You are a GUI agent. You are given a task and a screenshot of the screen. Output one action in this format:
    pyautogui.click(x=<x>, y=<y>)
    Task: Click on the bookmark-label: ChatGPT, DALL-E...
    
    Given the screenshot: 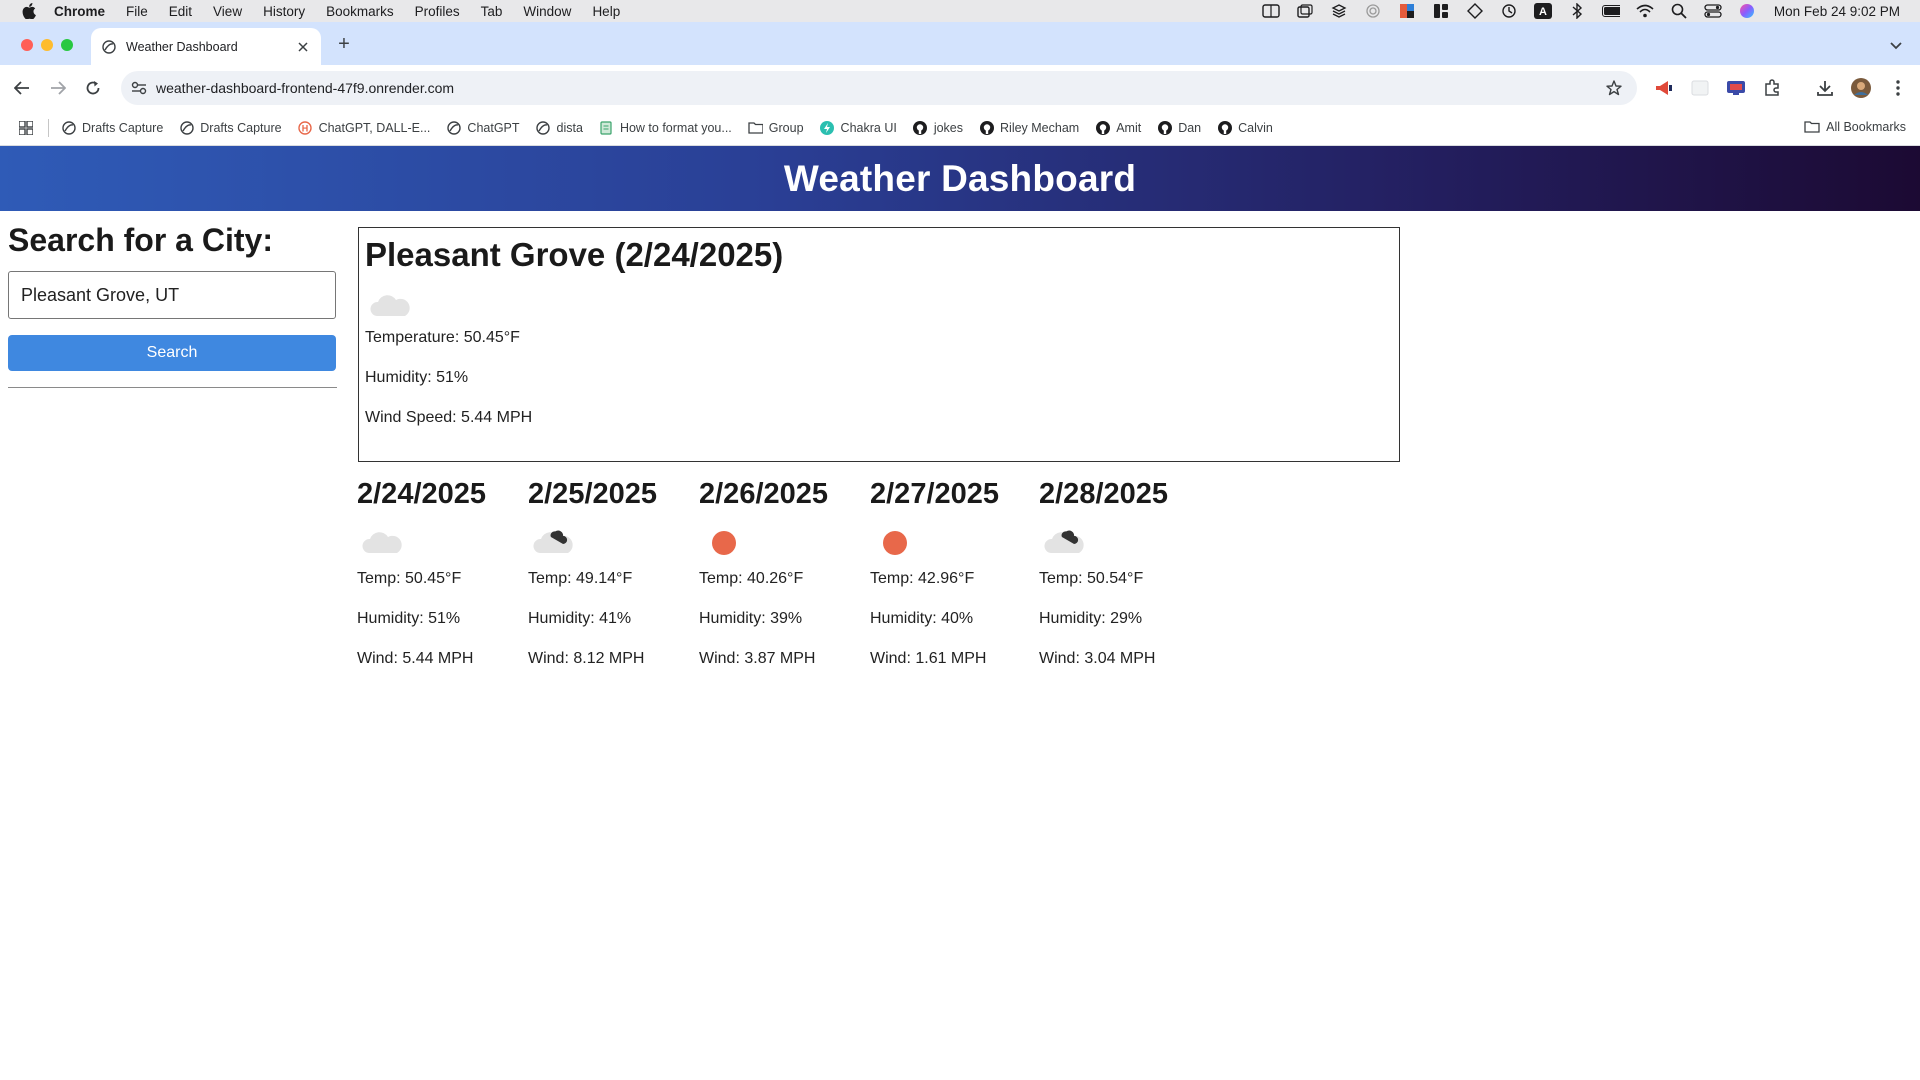 What is the action you would take?
    pyautogui.click(x=374, y=127)
    